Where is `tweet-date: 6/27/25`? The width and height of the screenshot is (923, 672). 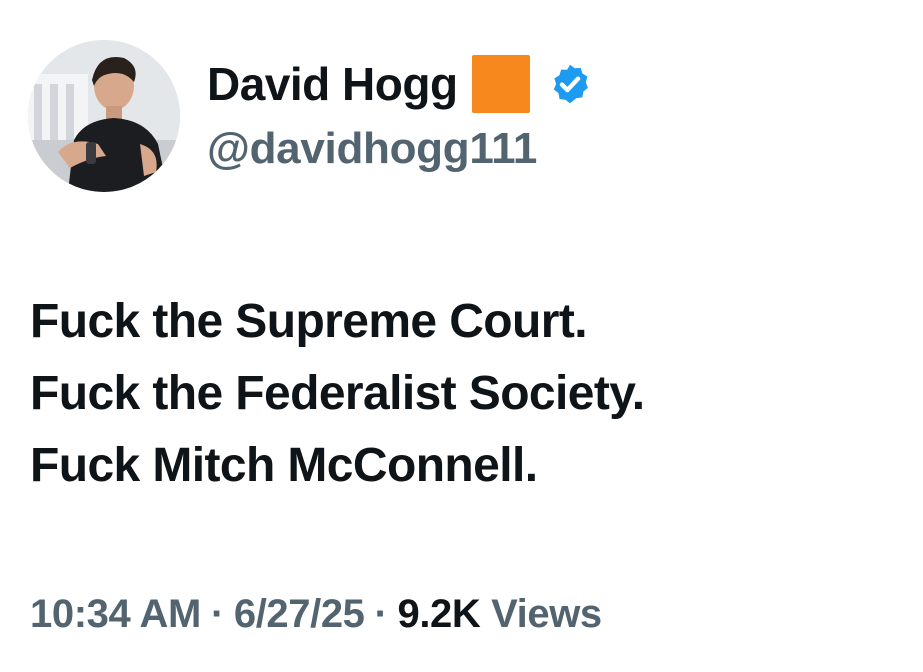 tweet-date: 6/27/25 is located at coordinates (299, 614).